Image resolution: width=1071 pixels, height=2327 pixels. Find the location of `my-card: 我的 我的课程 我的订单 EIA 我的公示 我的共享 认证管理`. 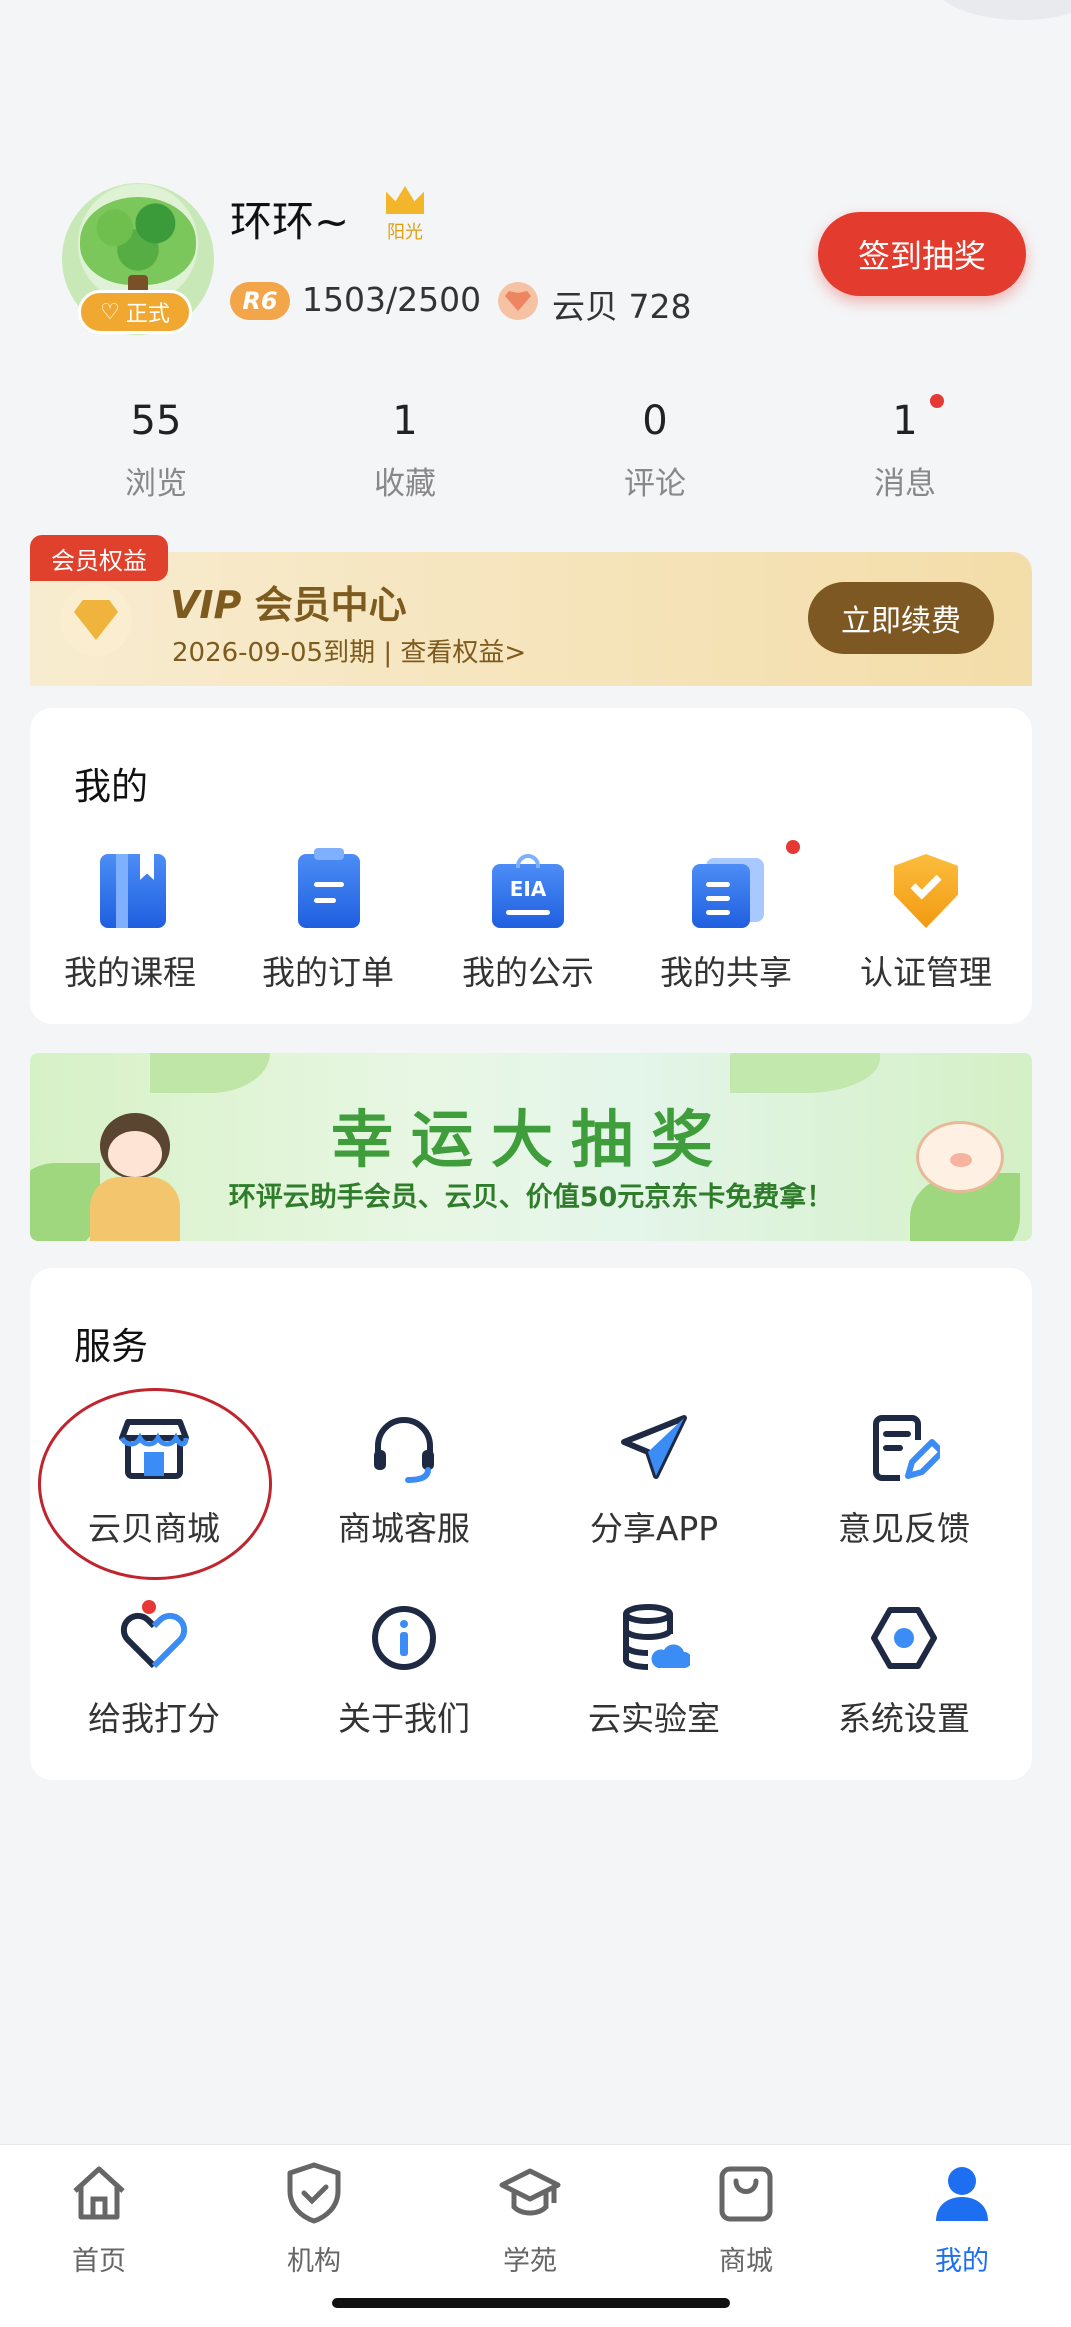

my-card: 我的 我的课程 我的订单 EIA 我的公示 我的共享 认证管理 is located at coordinates (531, 866).